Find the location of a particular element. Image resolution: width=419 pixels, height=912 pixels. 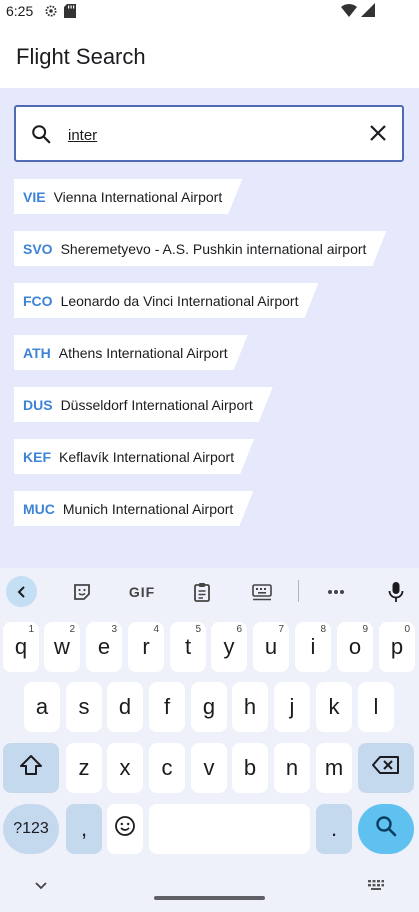

airport-code: FCO is located at coordinates (38, 300).